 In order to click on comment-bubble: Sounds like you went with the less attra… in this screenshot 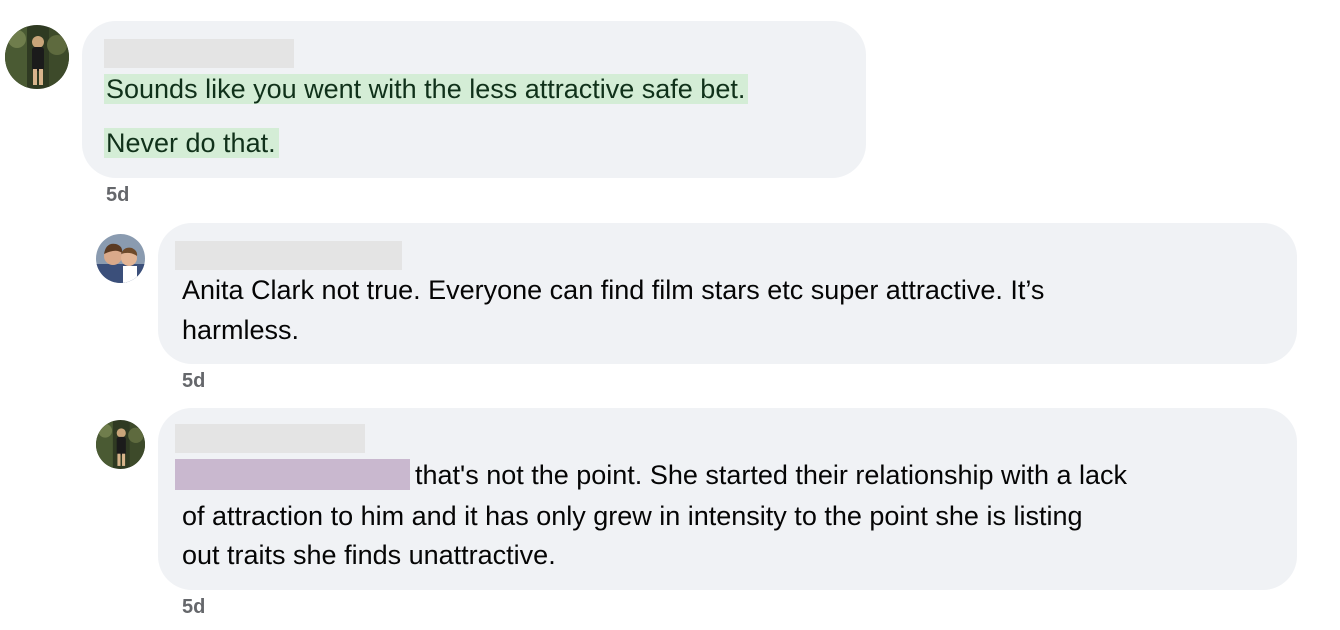, I will do `click(474, 99)`.